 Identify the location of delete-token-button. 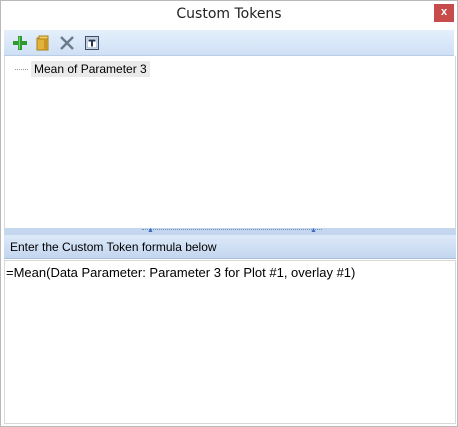
(67, 43).